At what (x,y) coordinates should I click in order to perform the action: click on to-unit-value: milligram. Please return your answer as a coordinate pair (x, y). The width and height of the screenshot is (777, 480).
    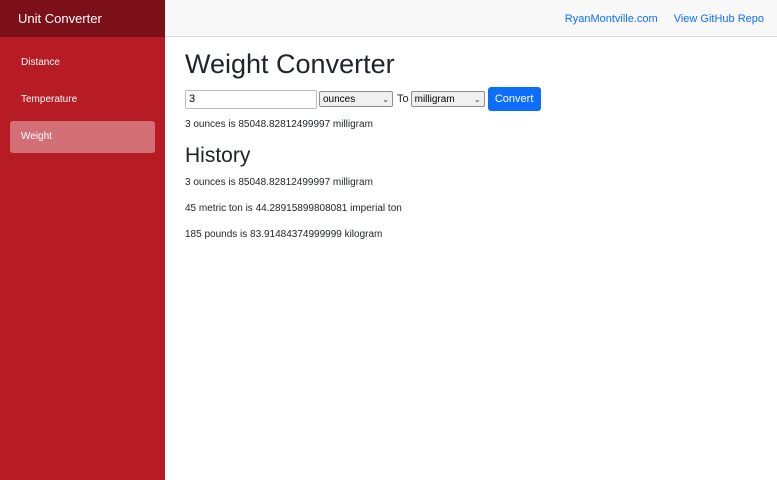
    Looking at the image, I should click on (434, 99).